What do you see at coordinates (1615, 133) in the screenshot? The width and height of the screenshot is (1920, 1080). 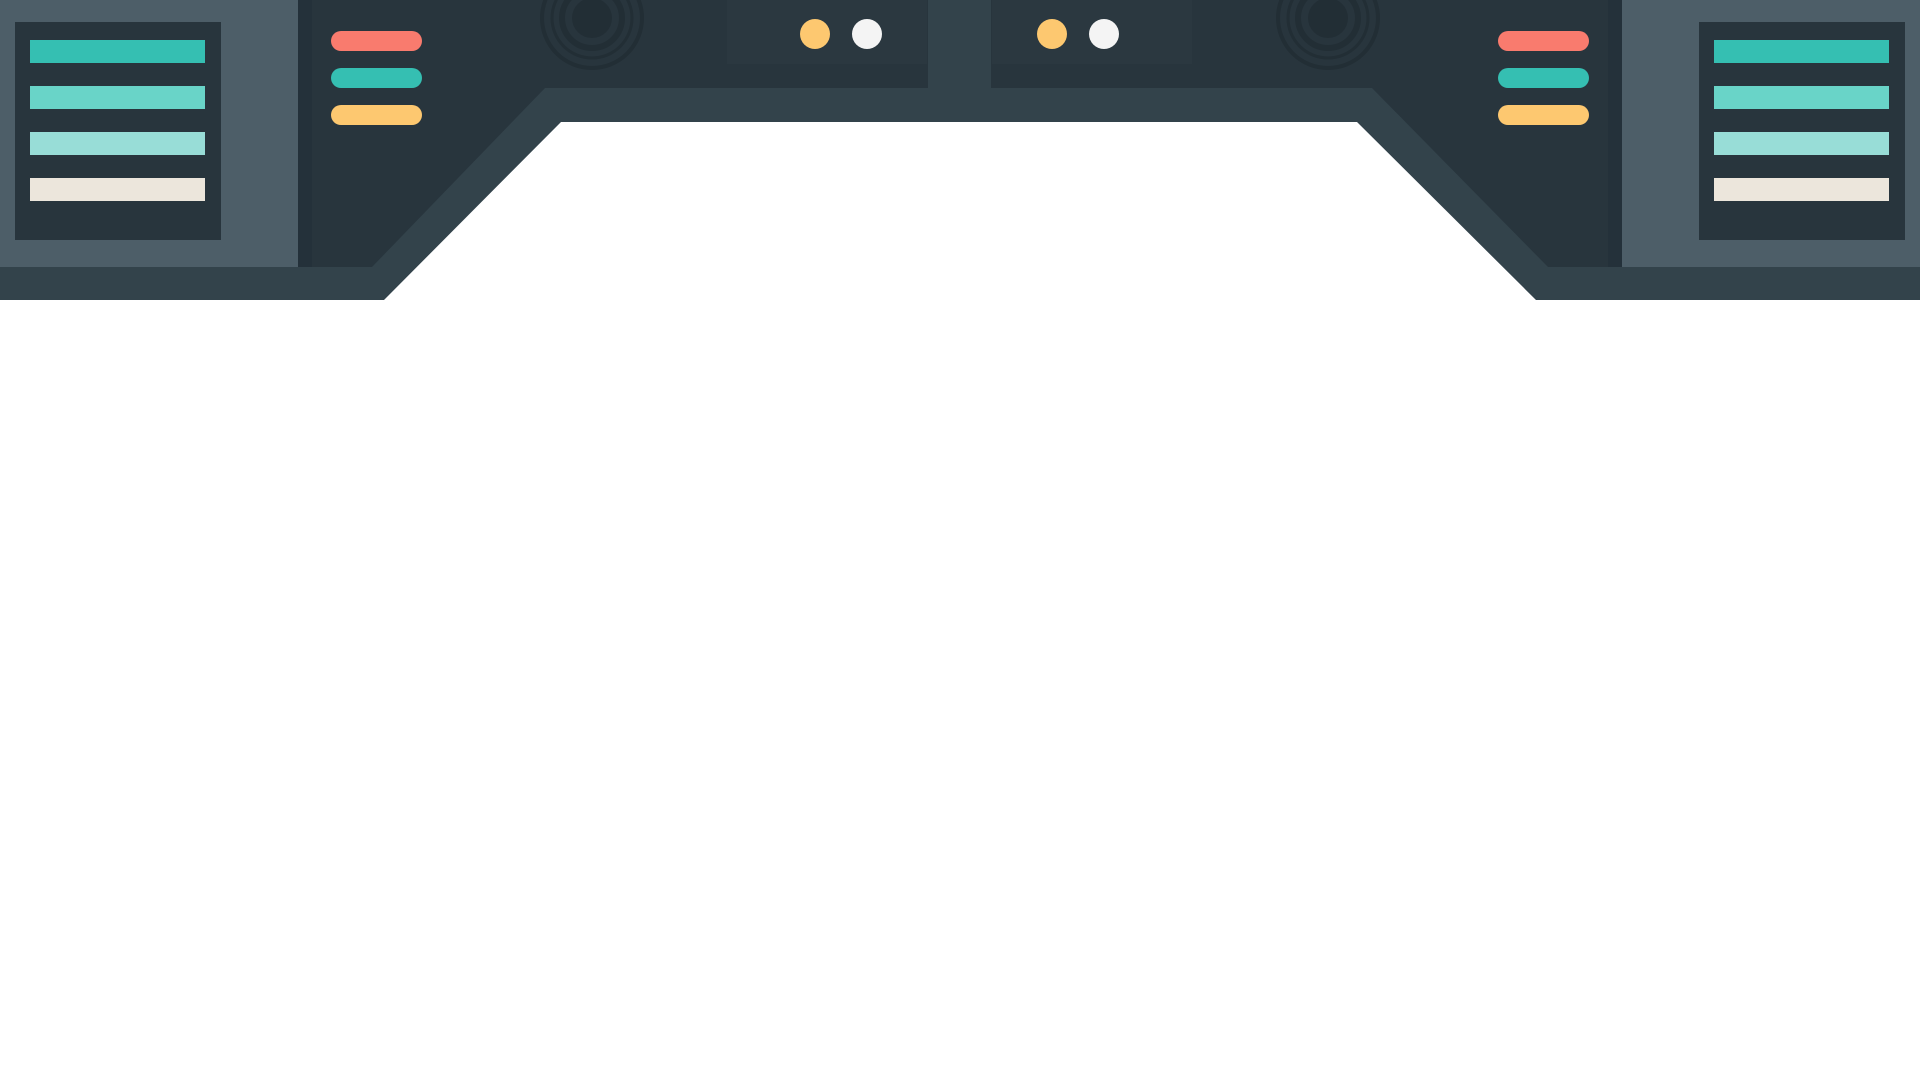 I see `right-body-edge` at bounding box center [1615, 133].